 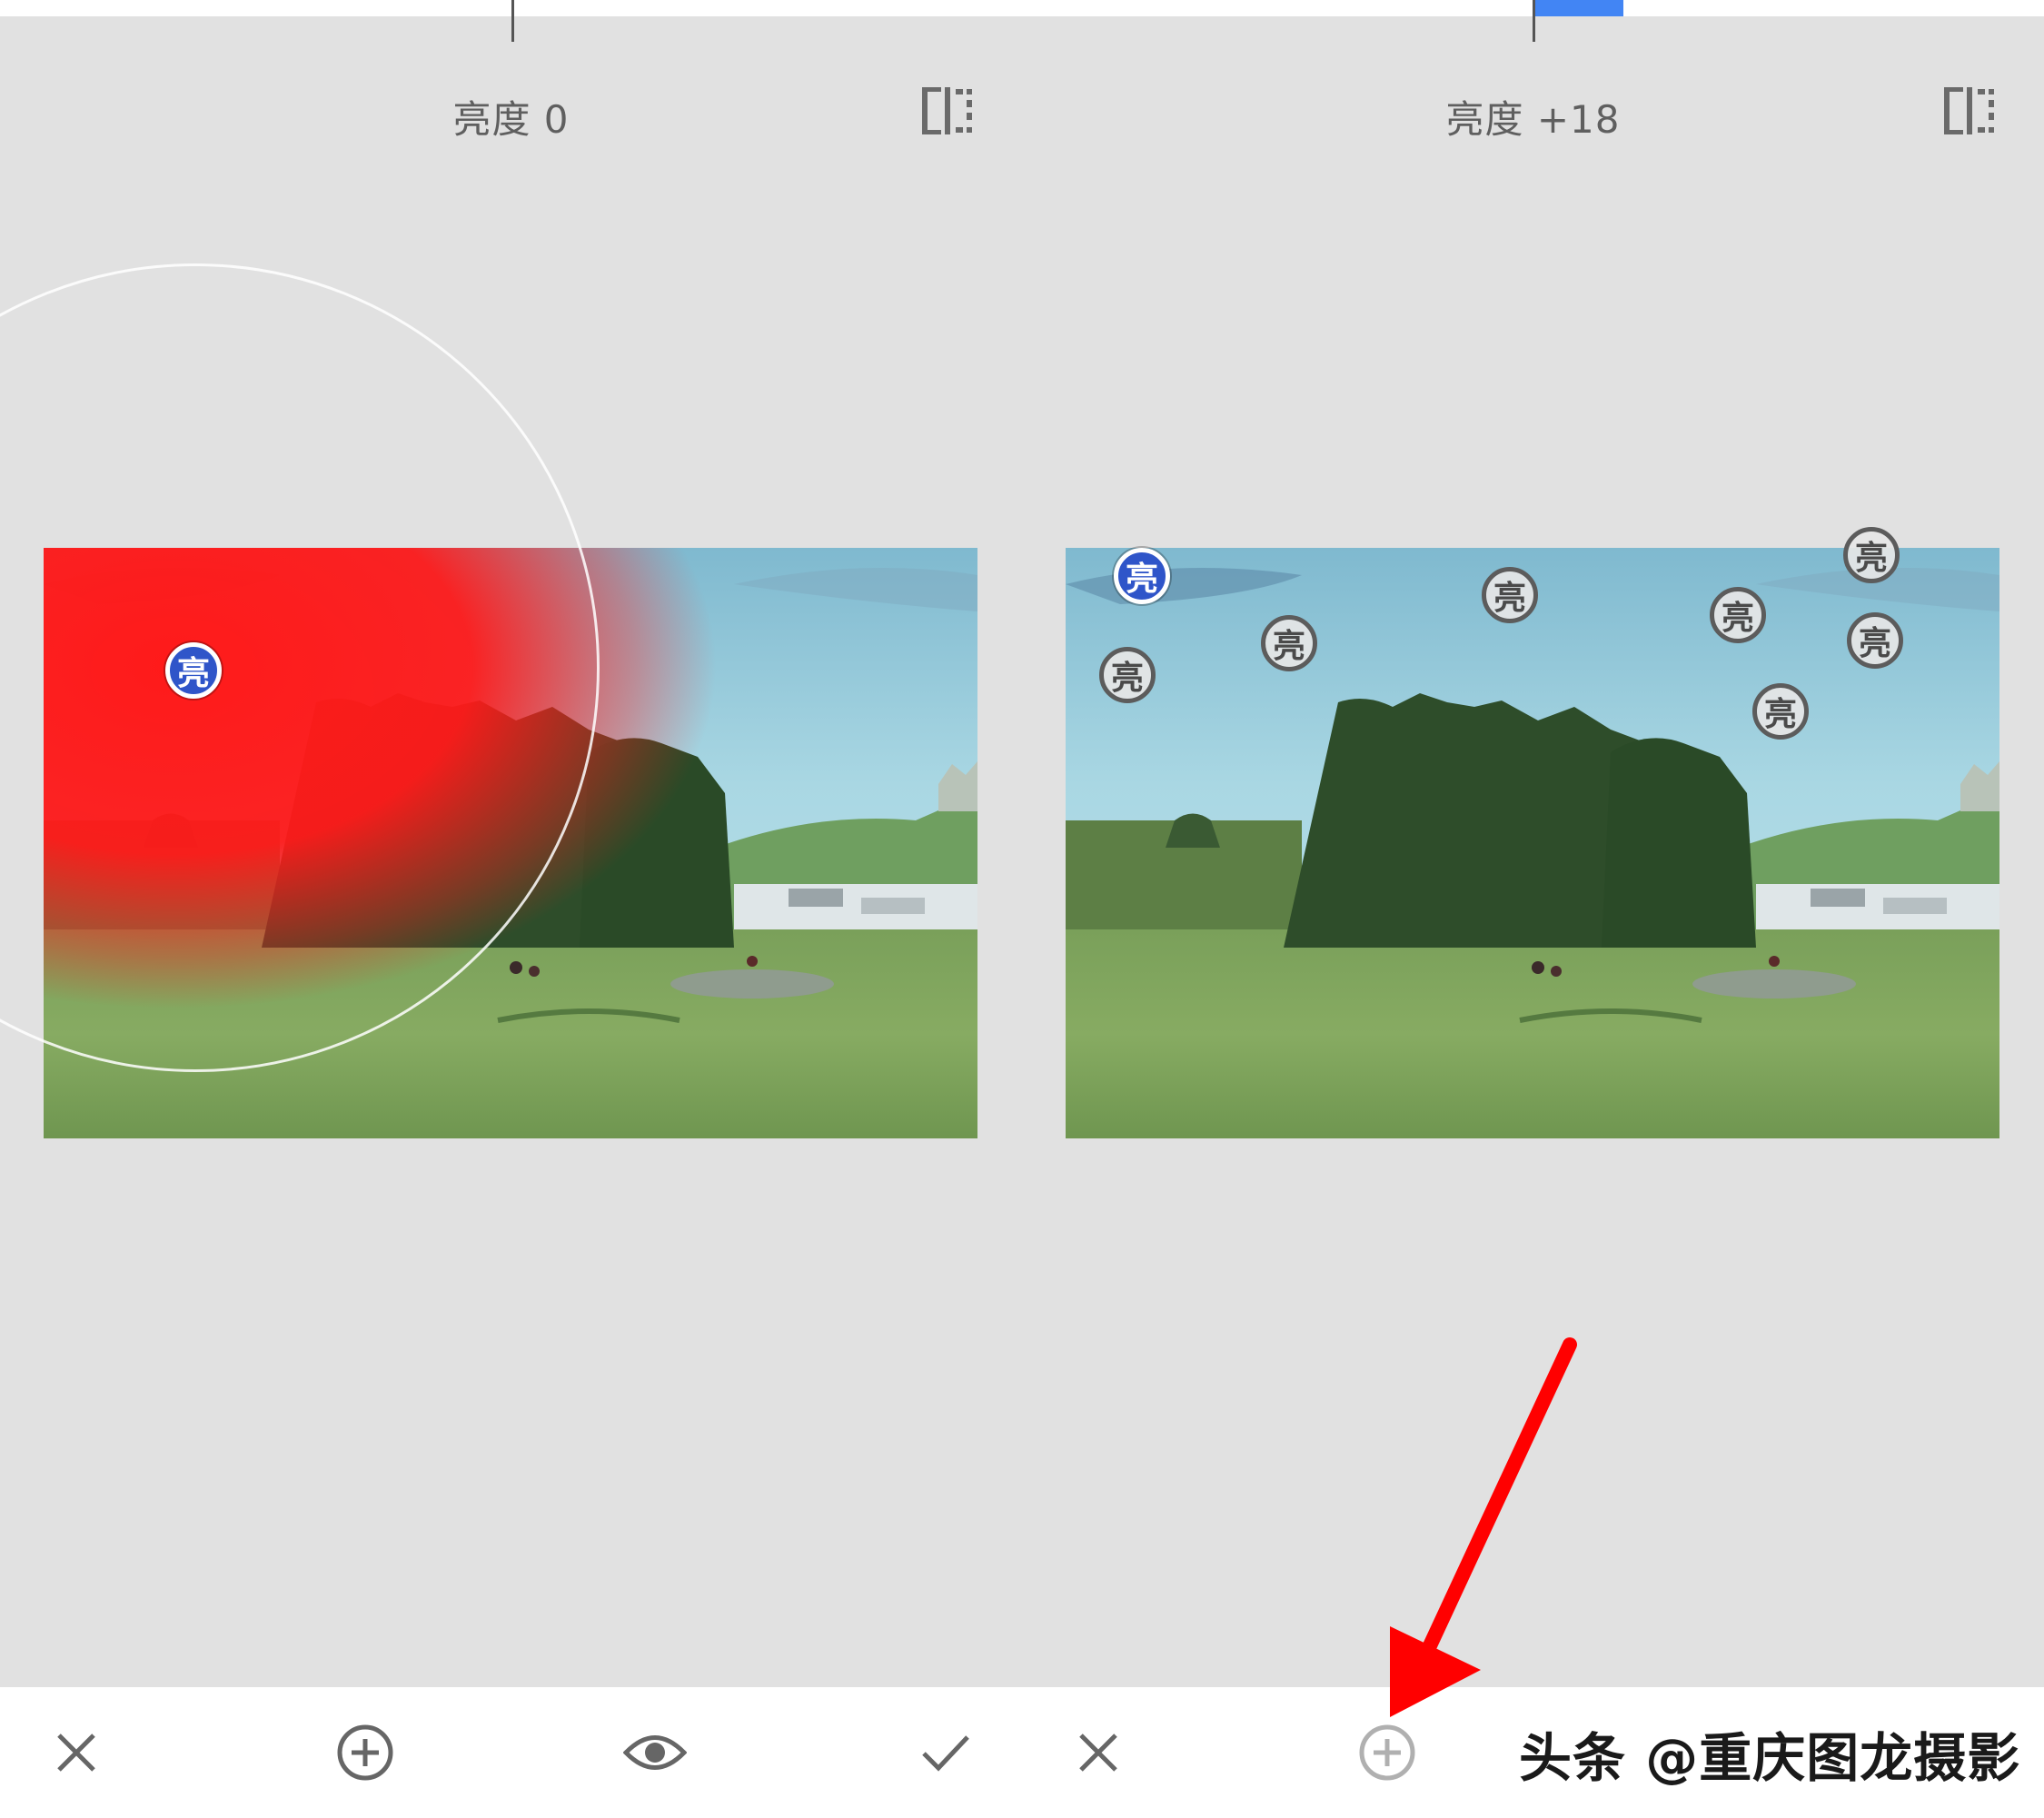 I want to click on photo-canvas, so click(x=511, y=843).